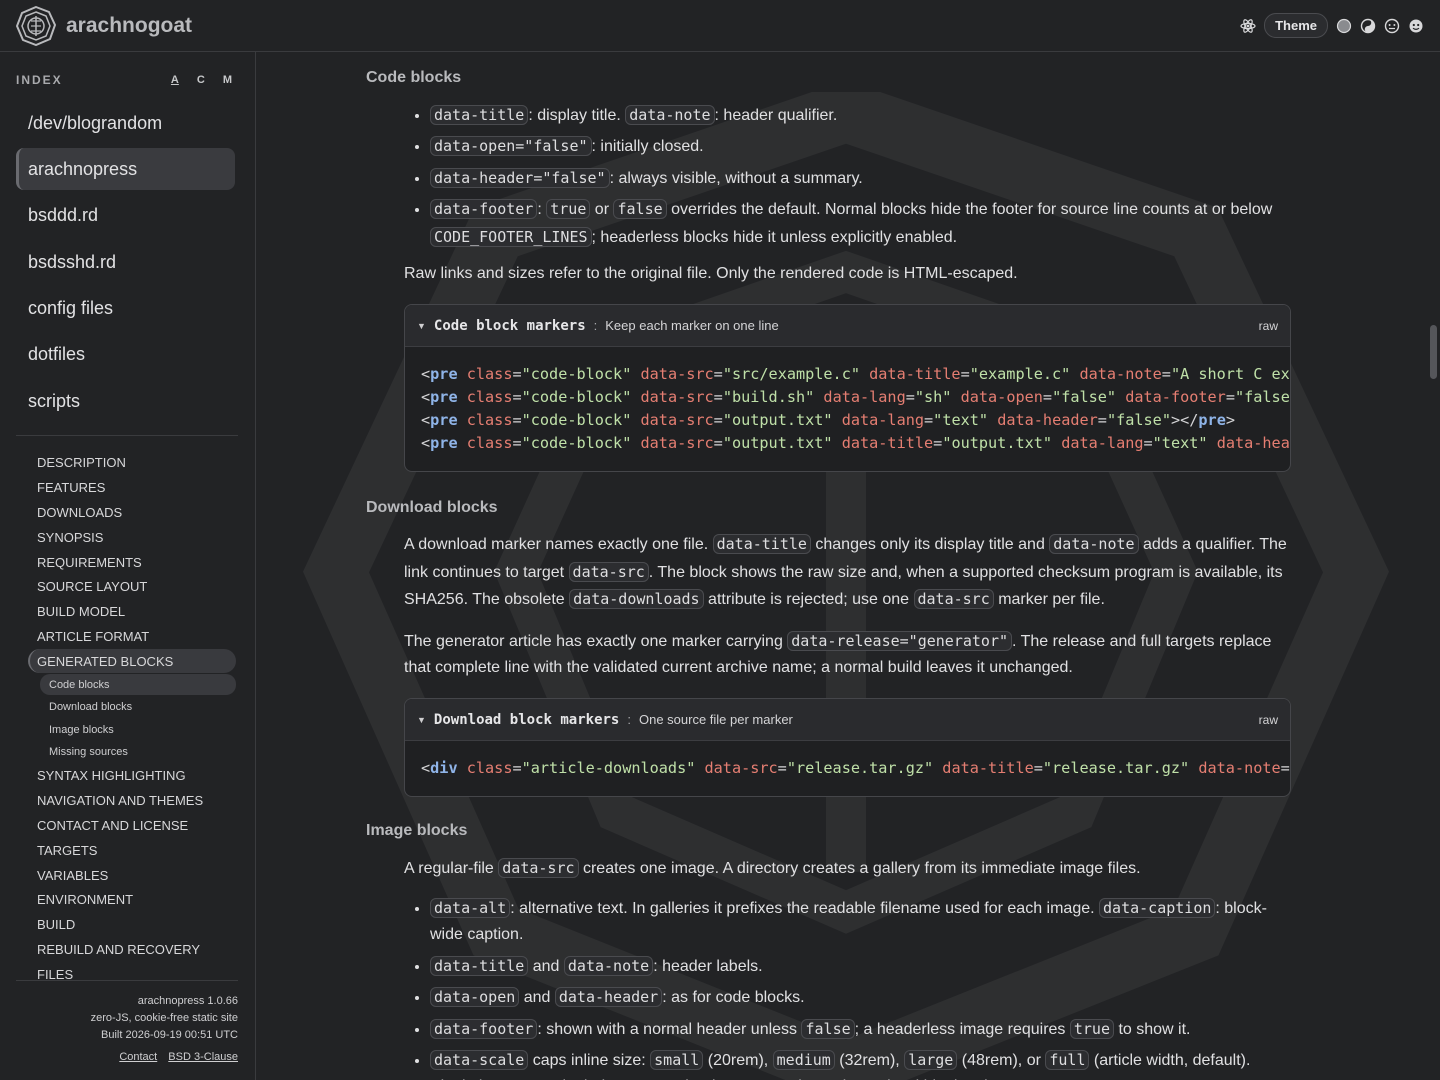  What do you see at coordinates (138, 685) in the screenshot?
I see `toc-sub-item-active: Code blocks` at bounding box center [138, 685].